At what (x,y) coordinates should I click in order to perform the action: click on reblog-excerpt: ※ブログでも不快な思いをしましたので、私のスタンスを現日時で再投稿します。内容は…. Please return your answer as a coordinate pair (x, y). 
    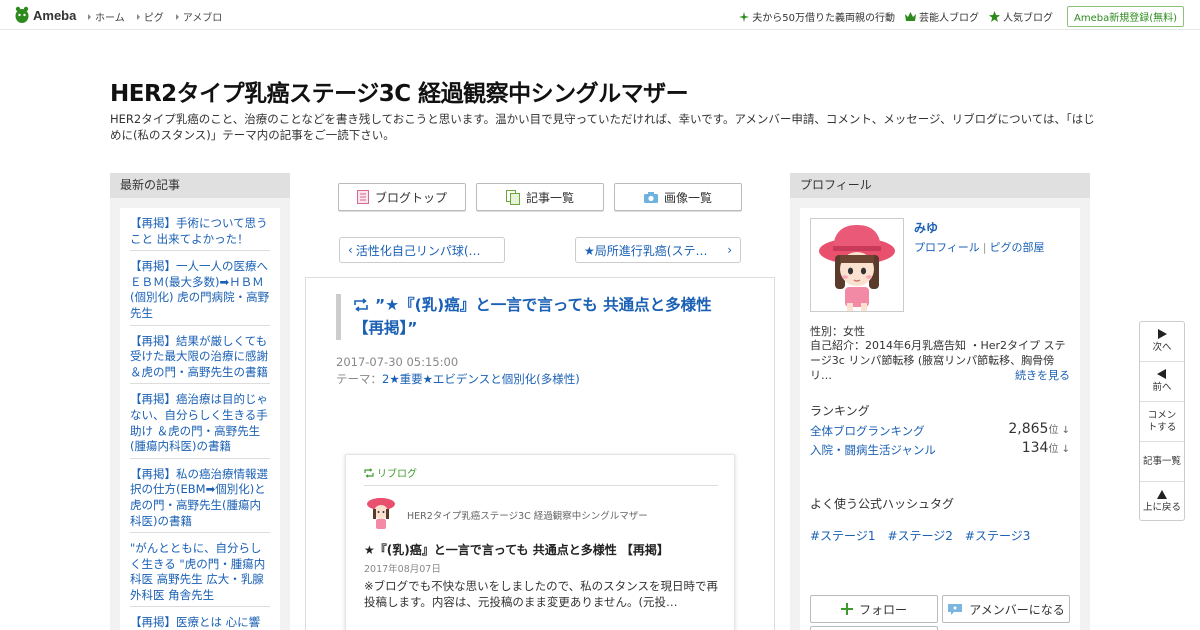
    Looking at the image, I should click on (541, 594).